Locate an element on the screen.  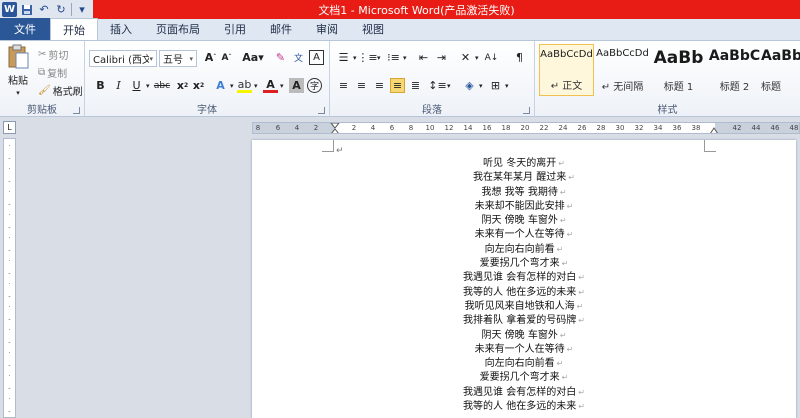
clipboard-group-label: 剪贴板 is located at coordinates (42, 110).